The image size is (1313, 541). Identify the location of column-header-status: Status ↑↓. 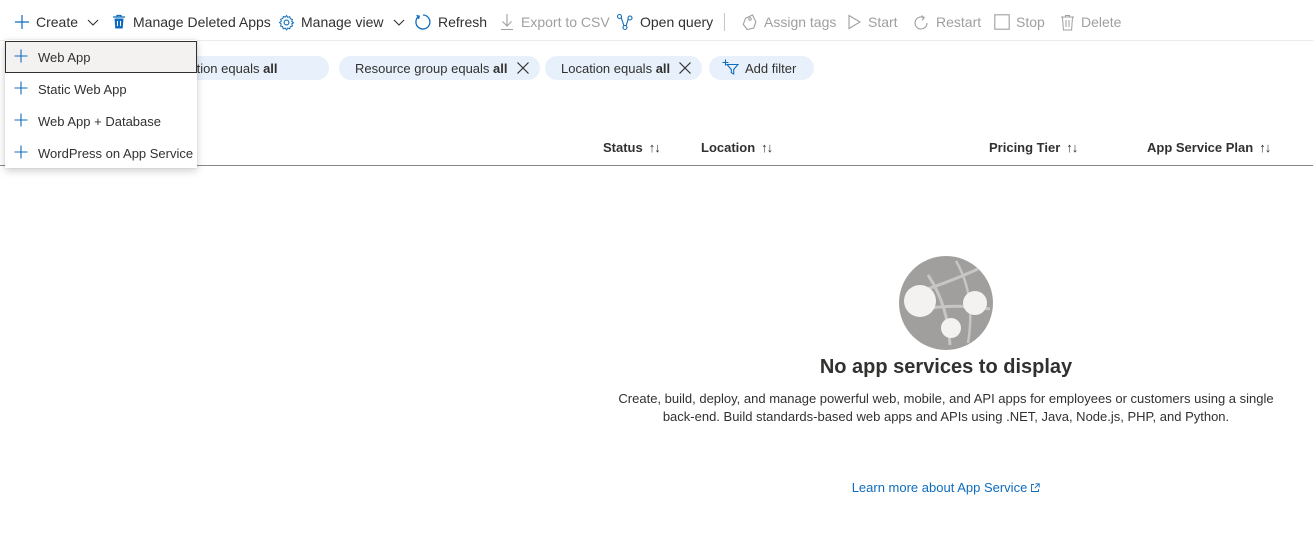
(632, 147).